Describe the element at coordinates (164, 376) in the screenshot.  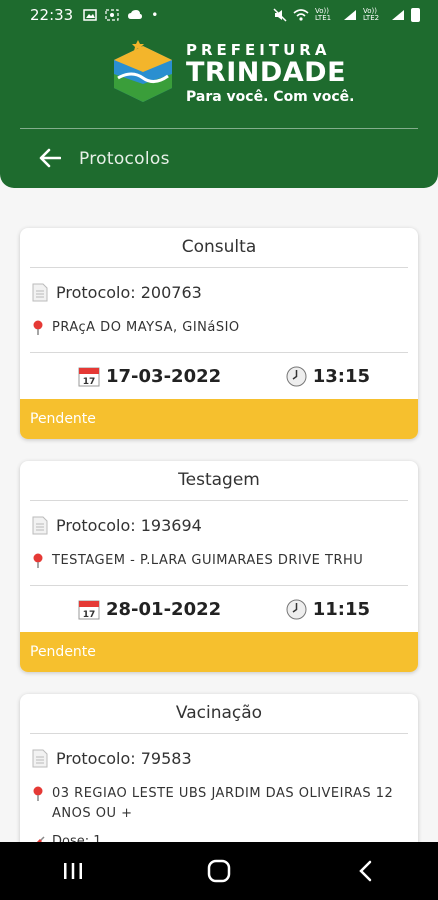
I see `date-value: 17-03-2022` at that location.